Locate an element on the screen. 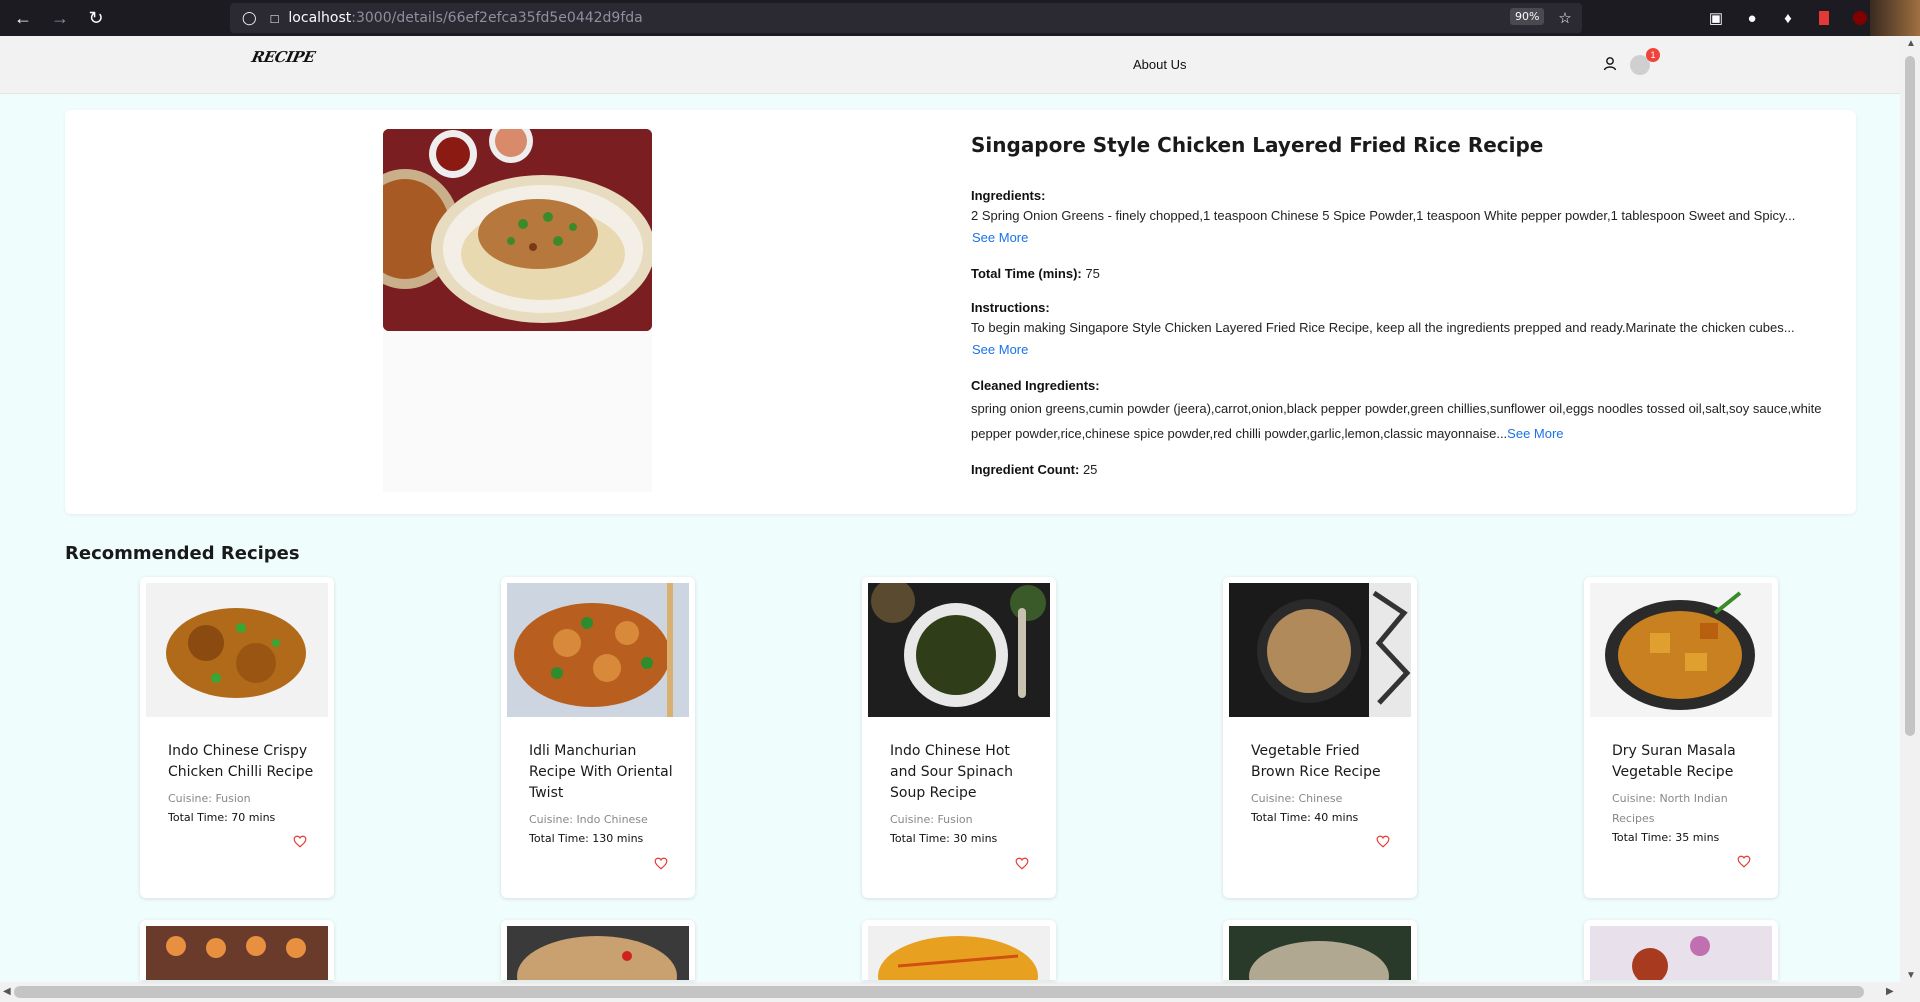  recommended-heading: Recommended Recipes is located at coordinates (182, 553).